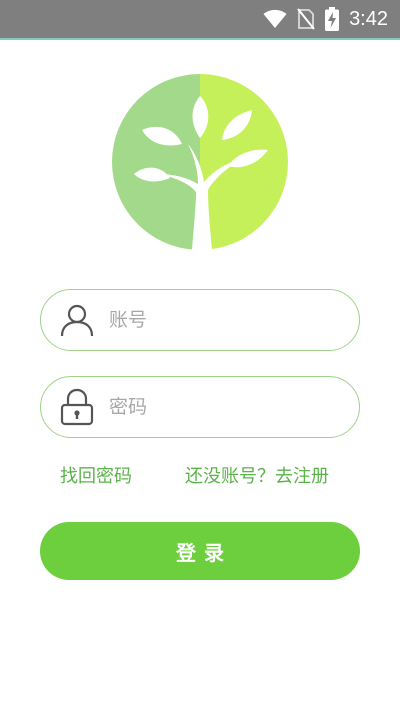 This screenshot has height=720, width=400. What do you see at coordinates (200, 39) in the screenshot?
I see `status-accent-line` at bounding box center [200, 39].